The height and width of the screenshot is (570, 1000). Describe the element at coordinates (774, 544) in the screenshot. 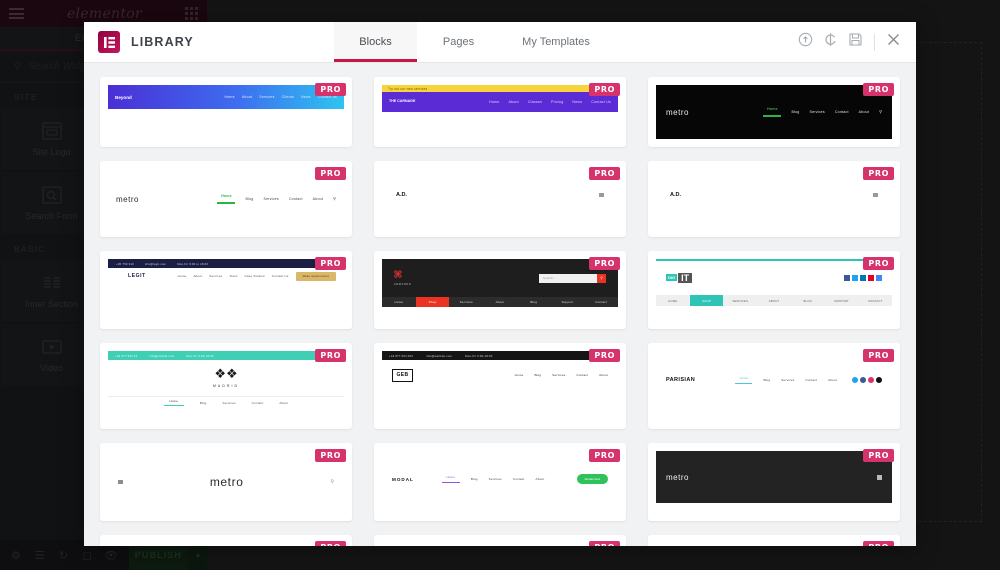

I see `template-thumbnail: Blur` at that location.